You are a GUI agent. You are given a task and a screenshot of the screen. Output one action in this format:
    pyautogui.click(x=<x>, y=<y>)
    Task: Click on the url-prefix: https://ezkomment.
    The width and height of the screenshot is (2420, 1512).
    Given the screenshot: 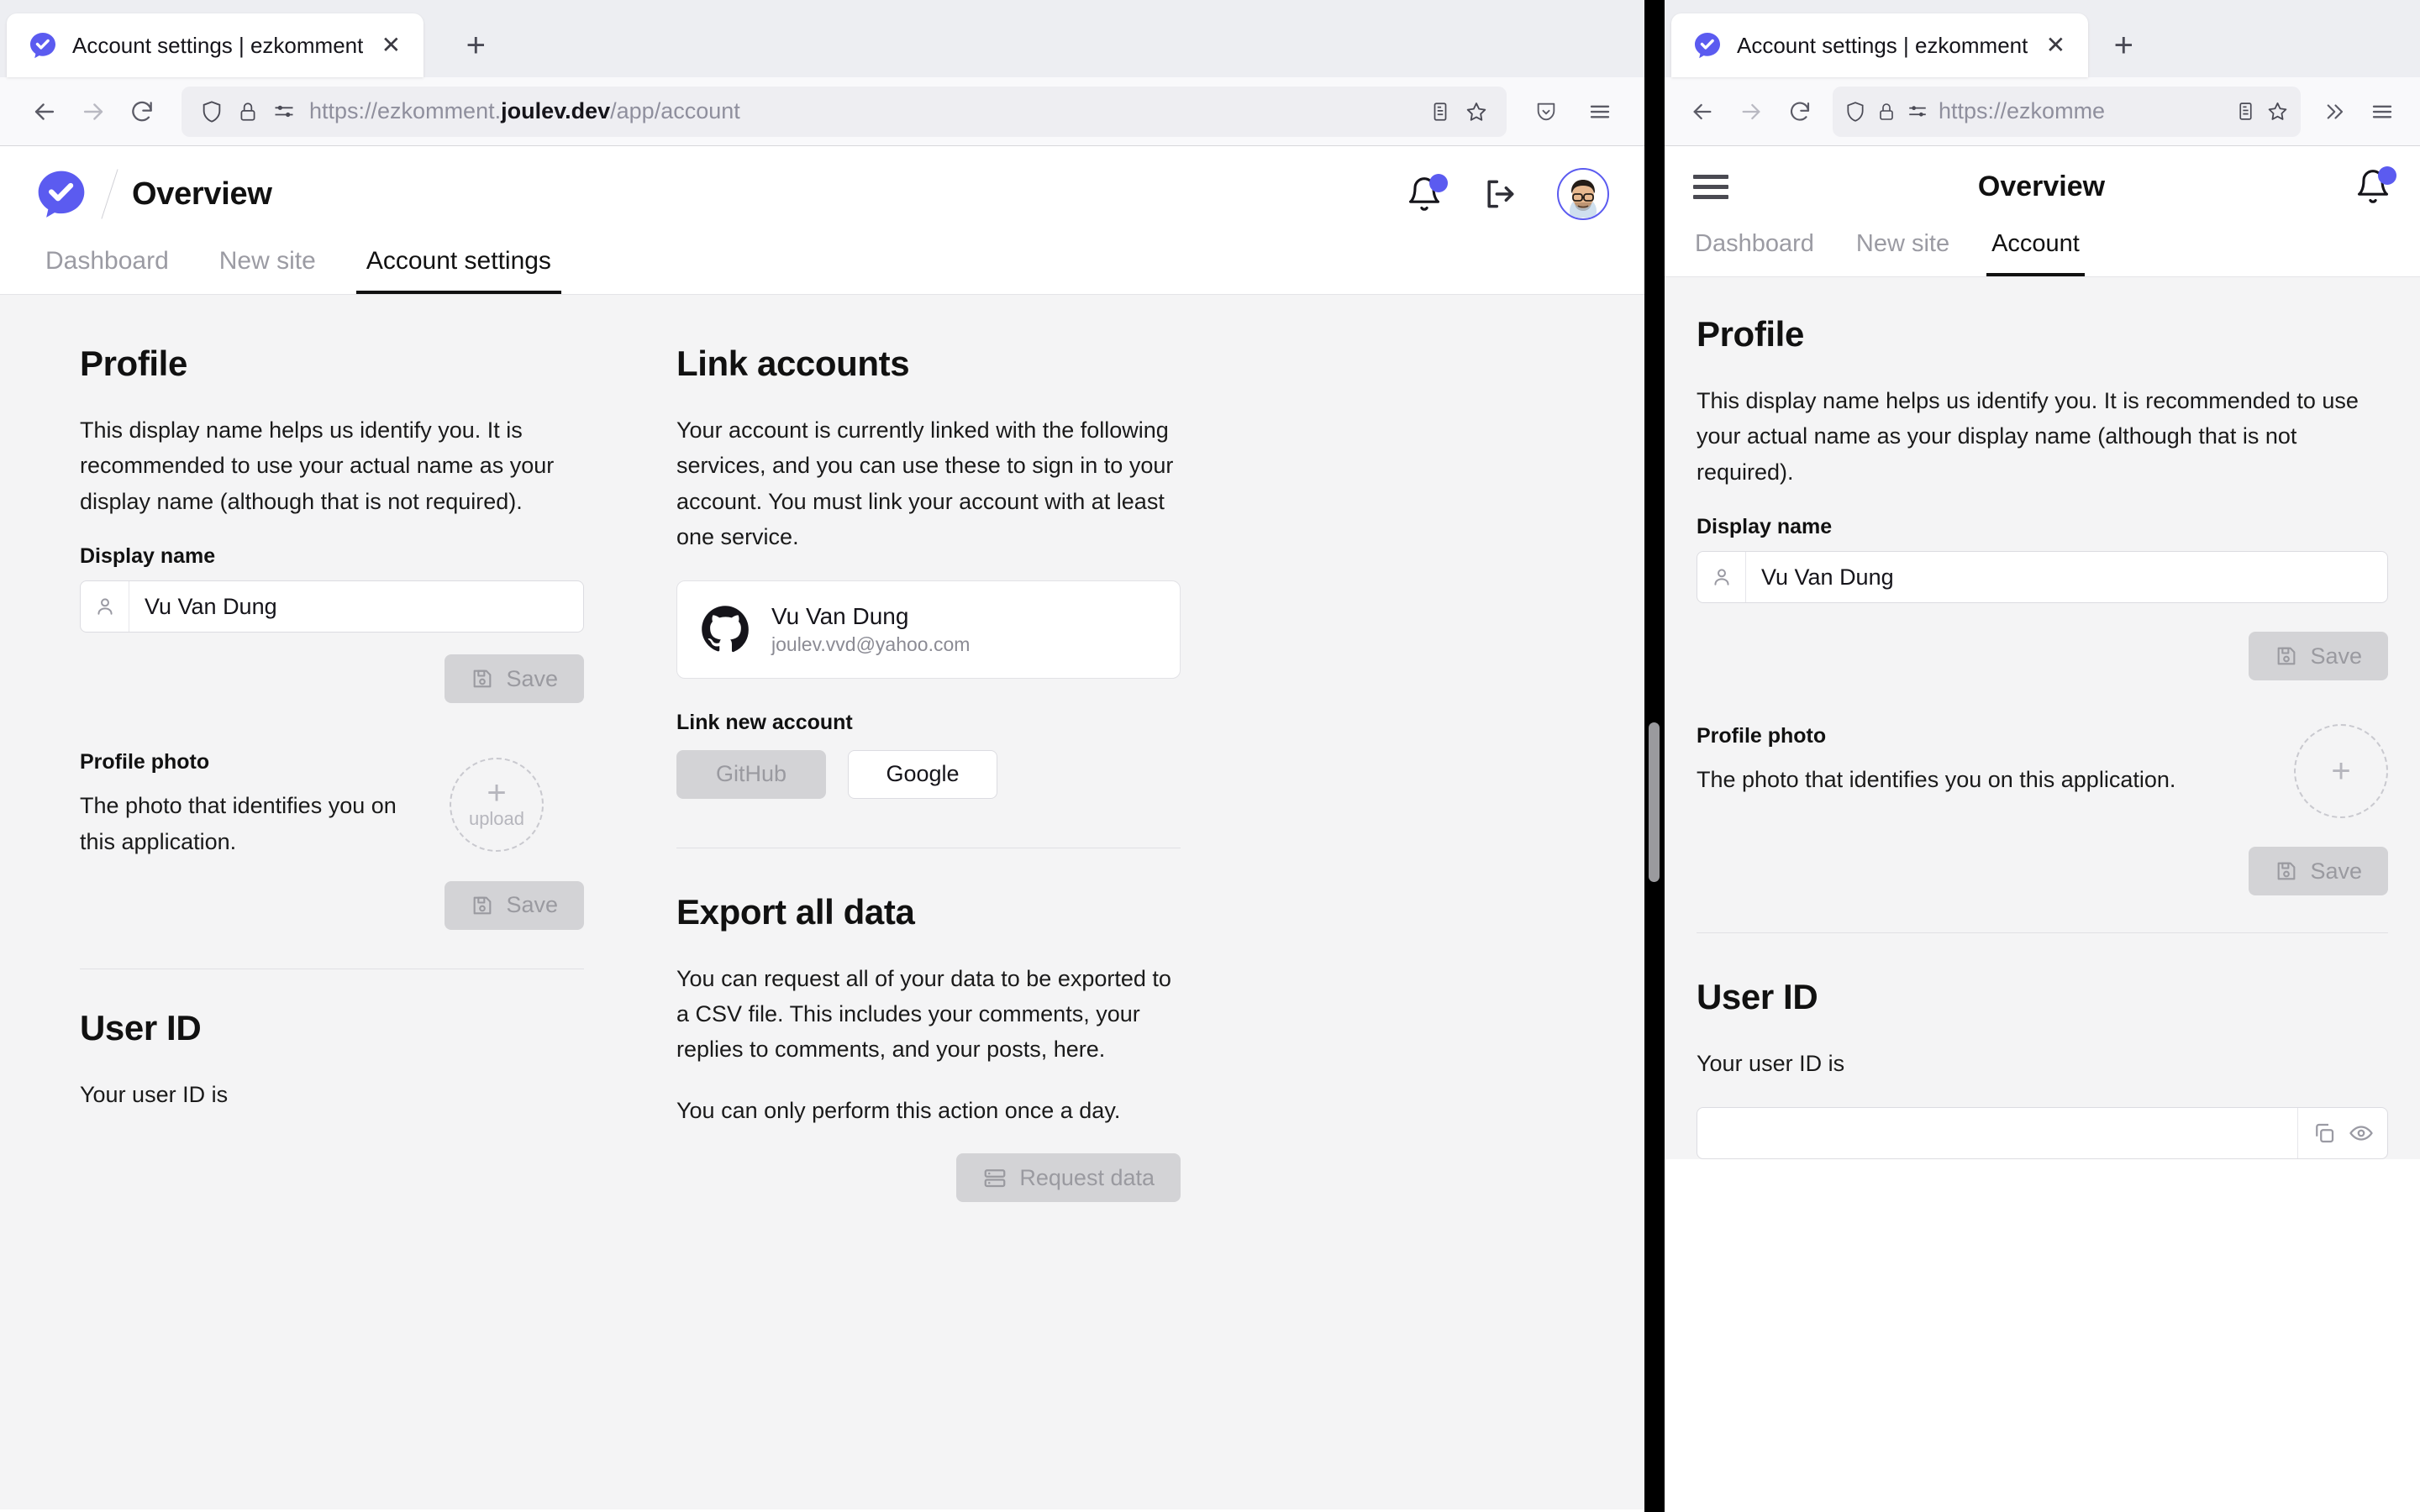 What is the action you would take?
    pyautogui.click(x=405, y=110)
    